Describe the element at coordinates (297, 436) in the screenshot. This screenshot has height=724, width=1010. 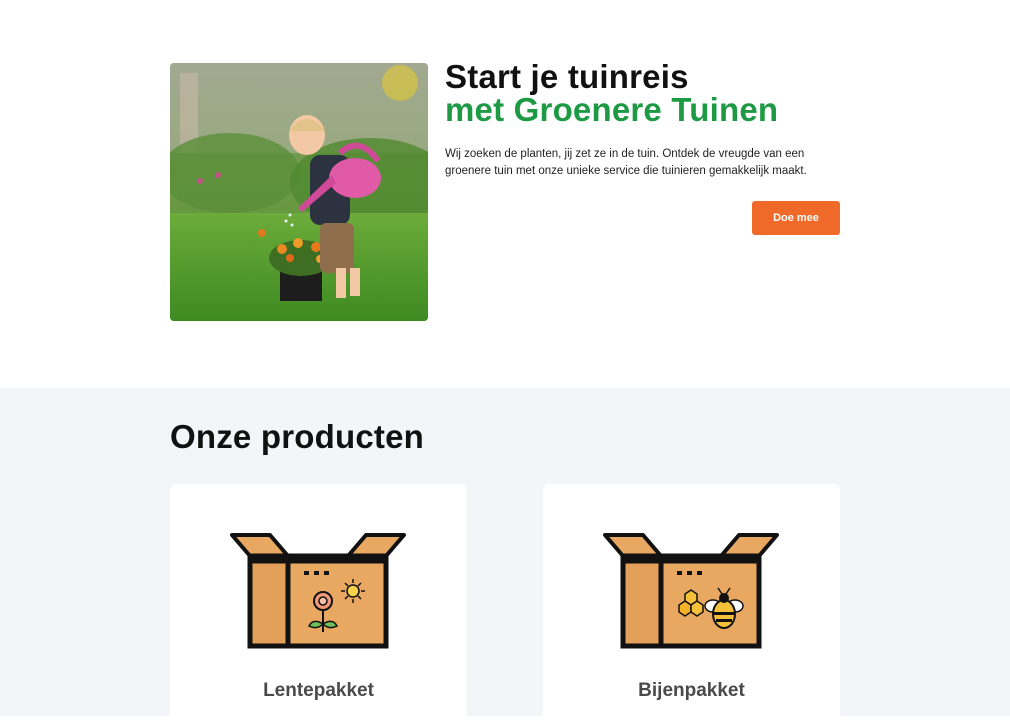
I see `products-title: Onze producten` at that location.